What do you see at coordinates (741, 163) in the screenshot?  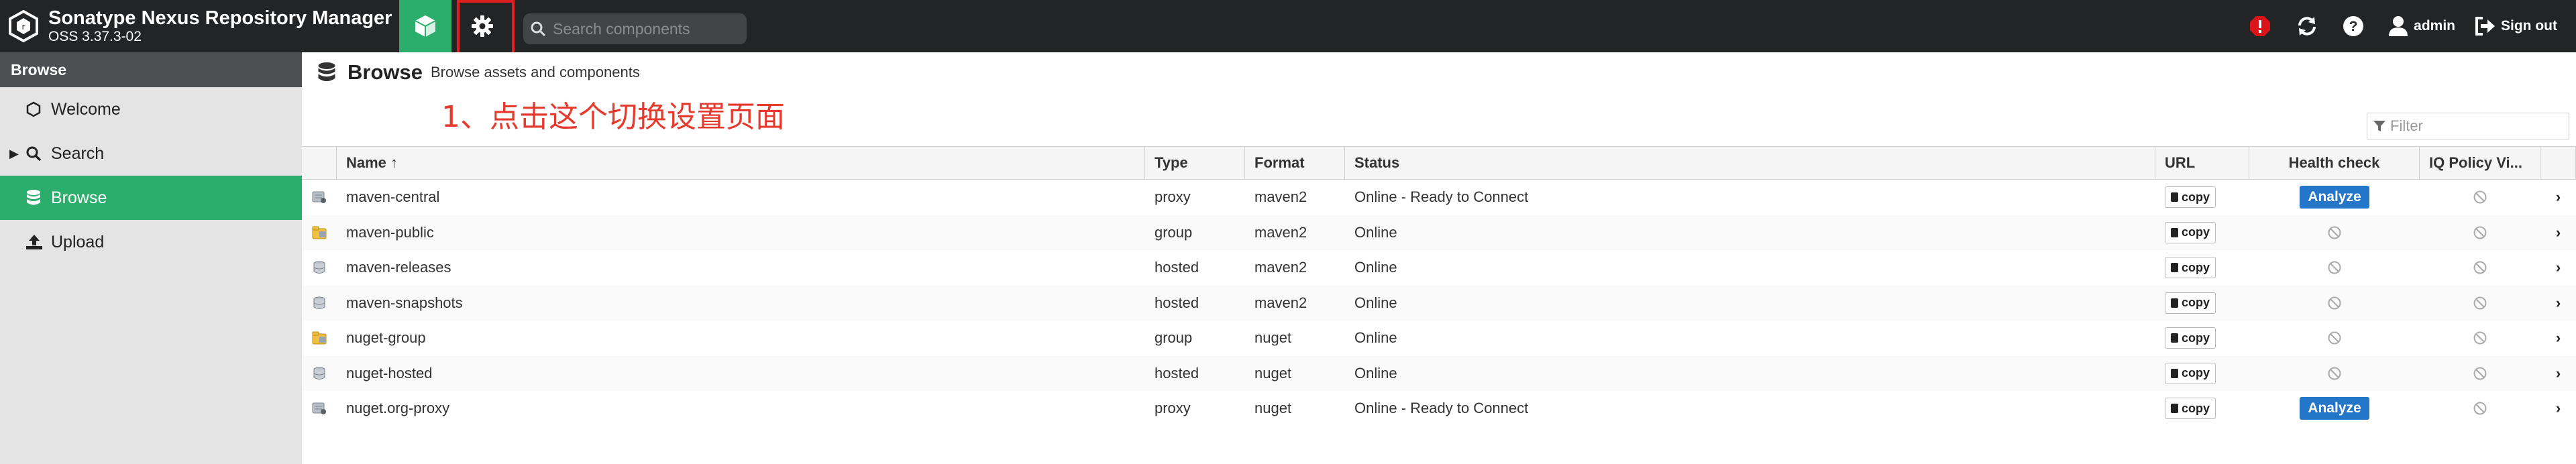 I see `column-name: Name ↑` at bounding box center [741, 163].